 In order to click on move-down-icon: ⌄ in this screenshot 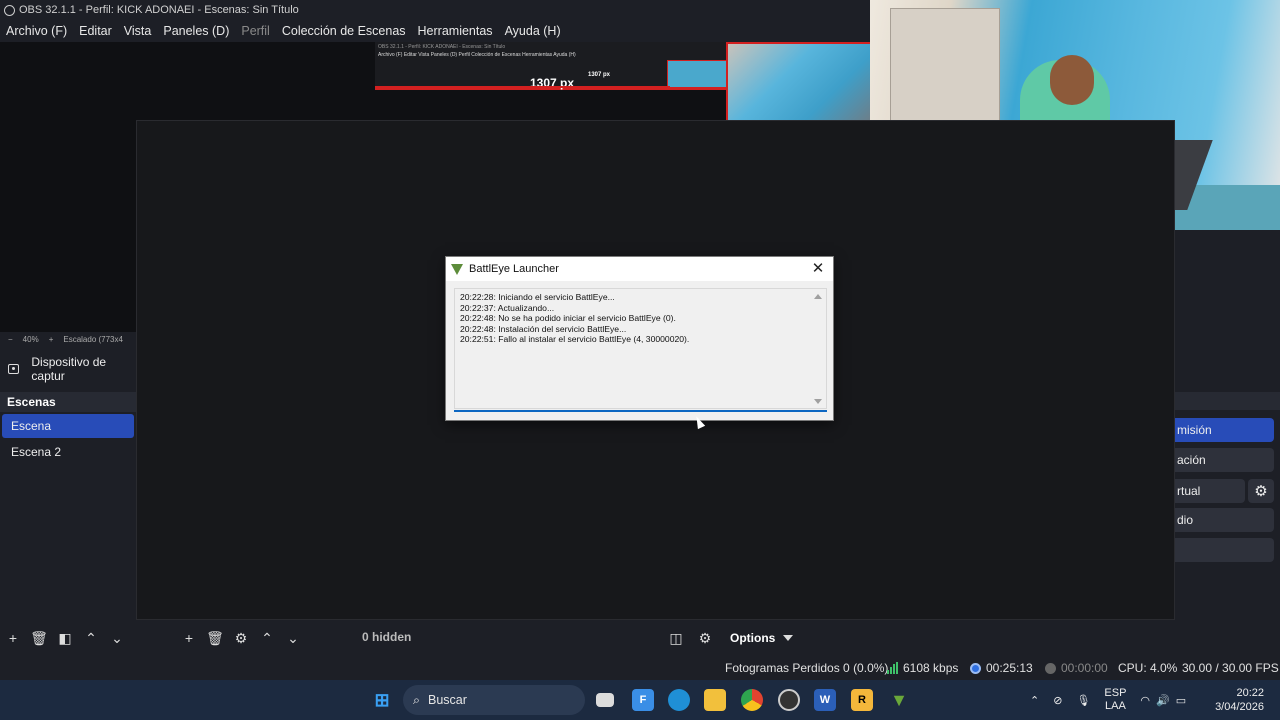, I will do `click(117, 638)`.